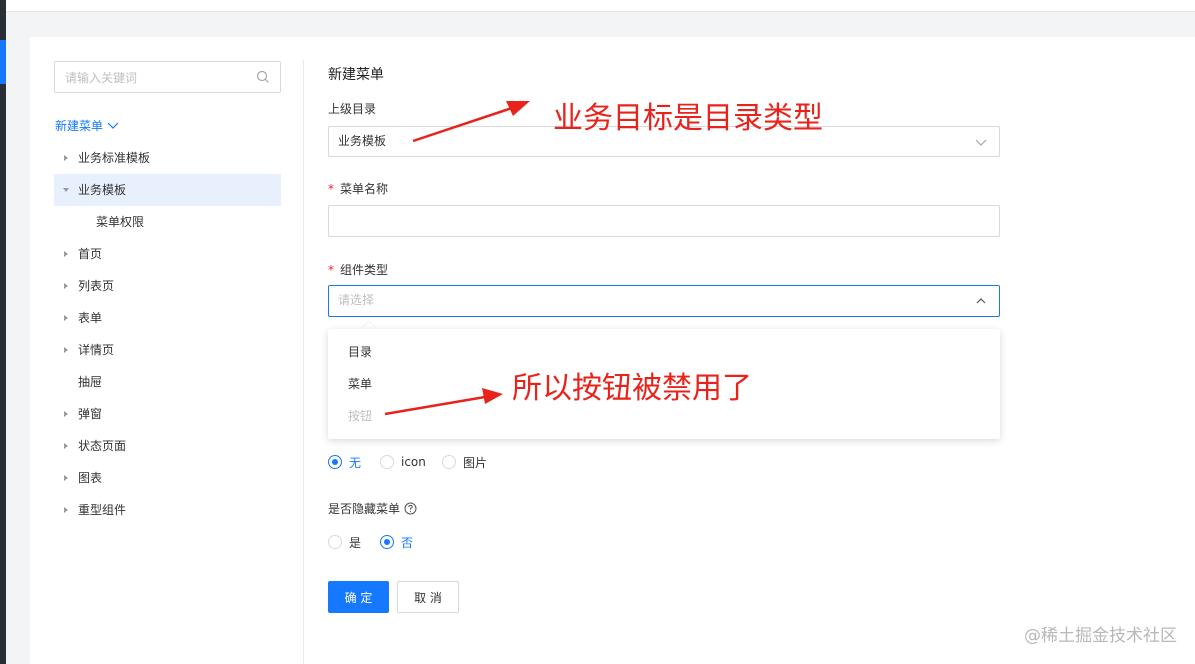 This screenshot has width=1195, height=664. Describe the element at coordinates (600, 6) in the screenshot. I see `top-bar` at that location.